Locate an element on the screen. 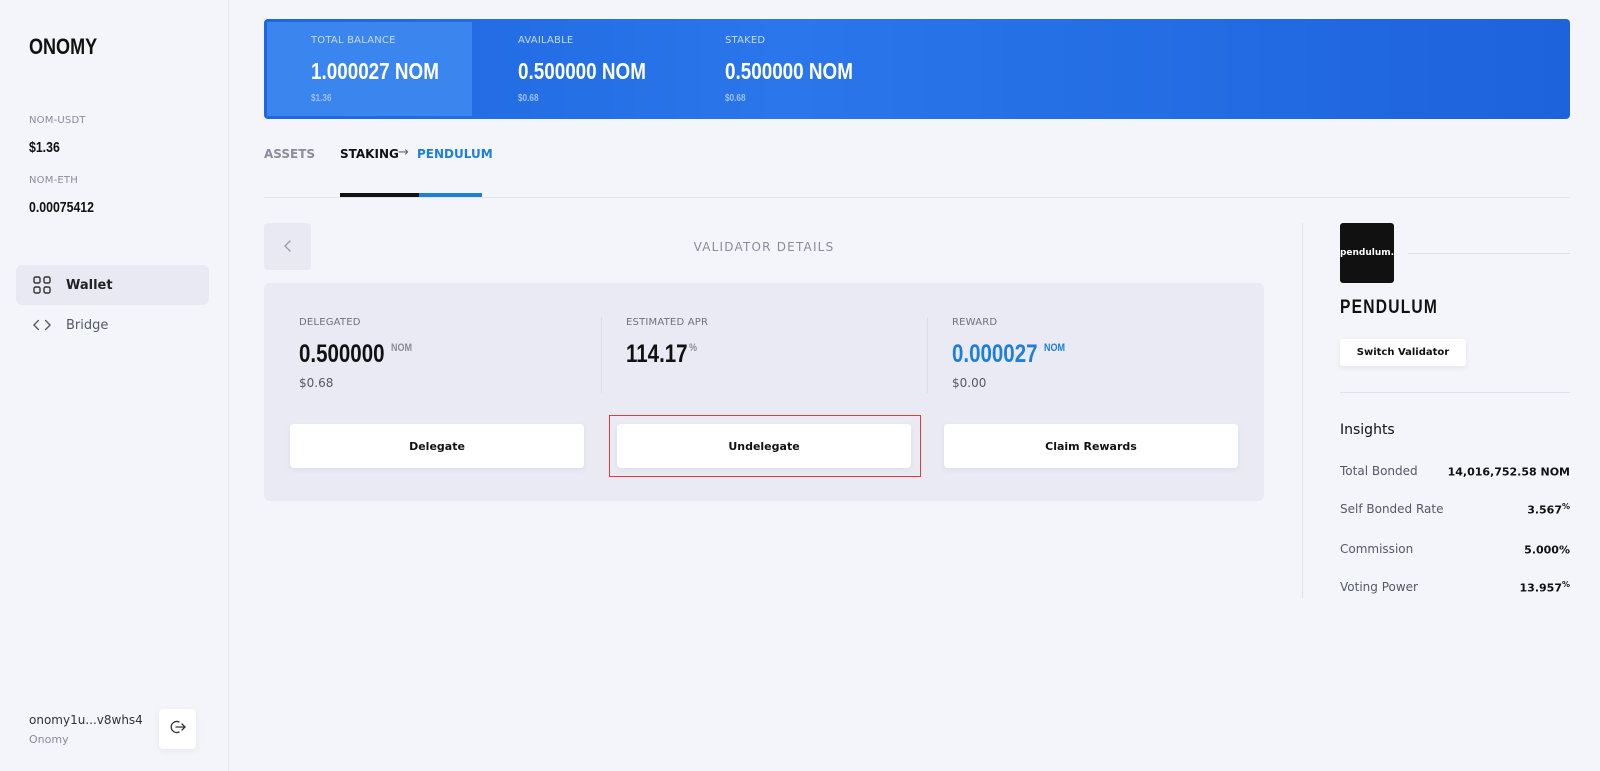  code-brackets-icon is located at coordinates (42, 325).